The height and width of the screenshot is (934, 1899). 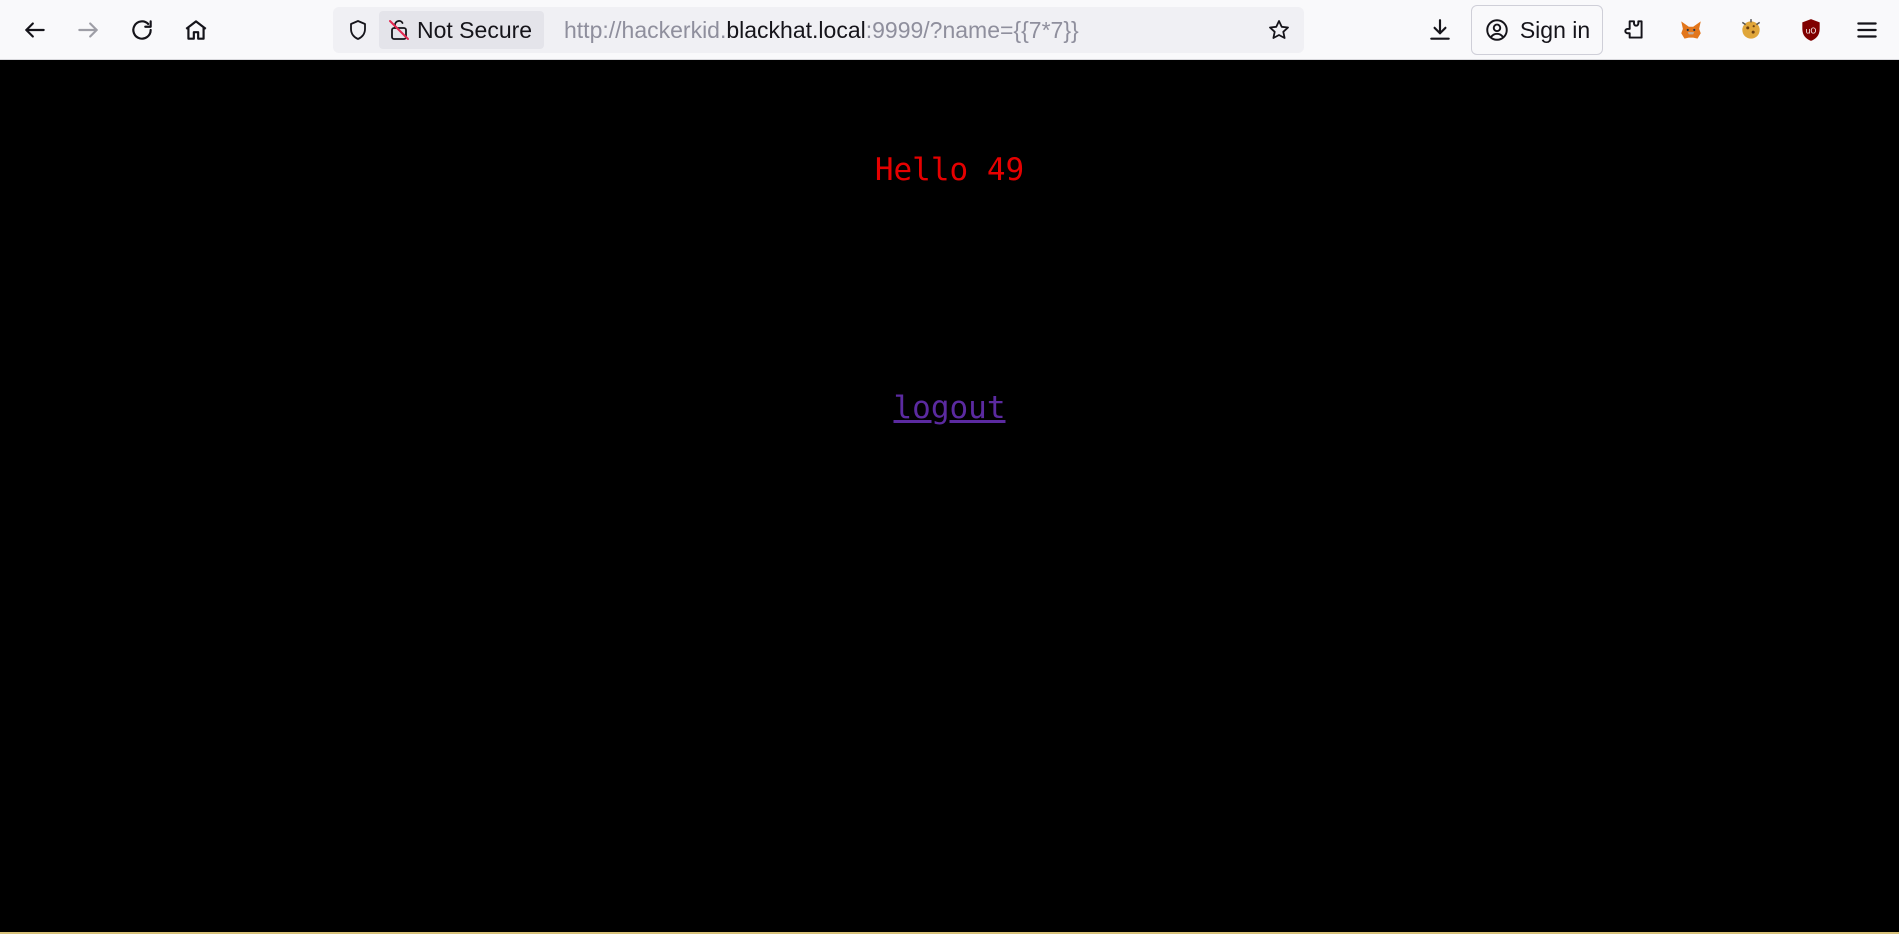 I want to click on ublock-extension-button: uO, so click(x=1811, y=30).